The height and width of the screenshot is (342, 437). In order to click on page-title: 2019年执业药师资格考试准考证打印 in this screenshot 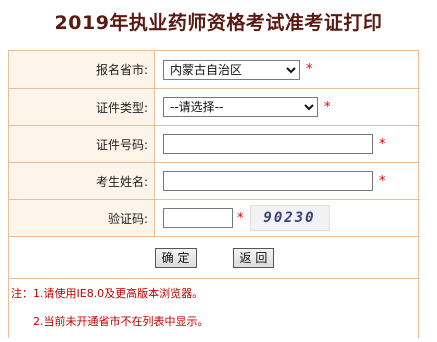, I will do `click(218, 23)`.